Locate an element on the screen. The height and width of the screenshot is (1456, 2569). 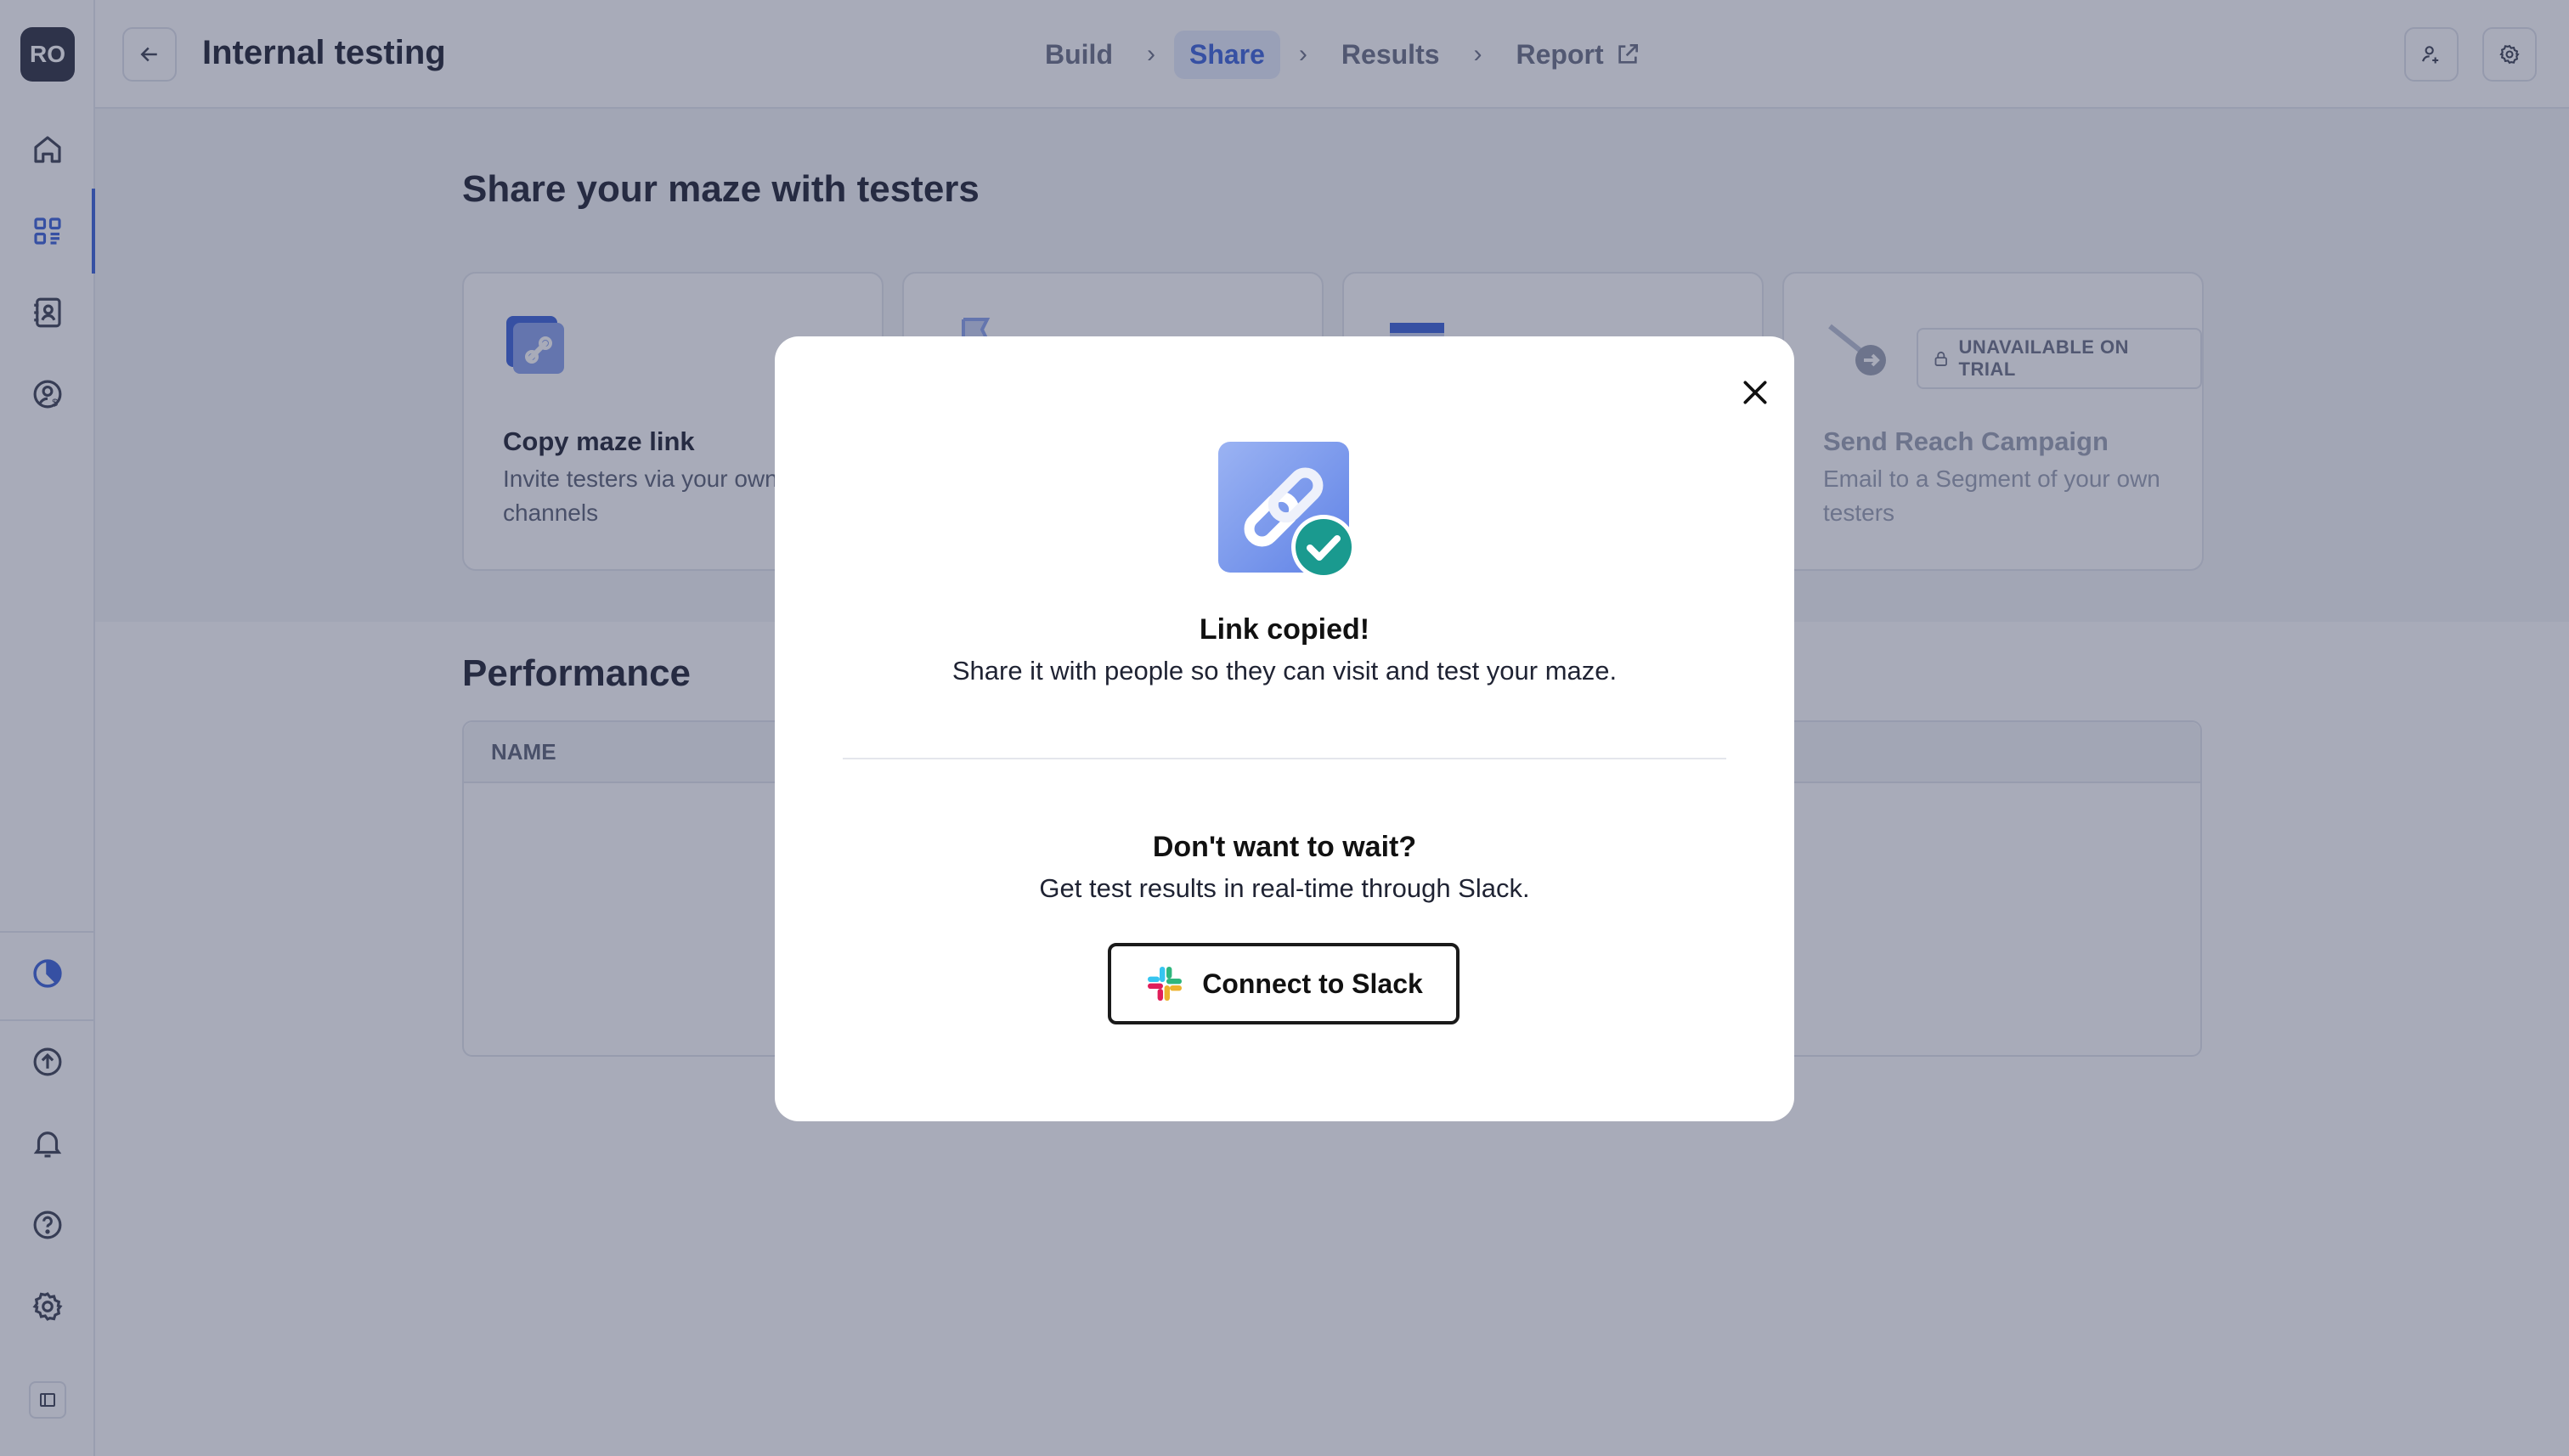
slack-icon is located at coordinates (1166, 984).